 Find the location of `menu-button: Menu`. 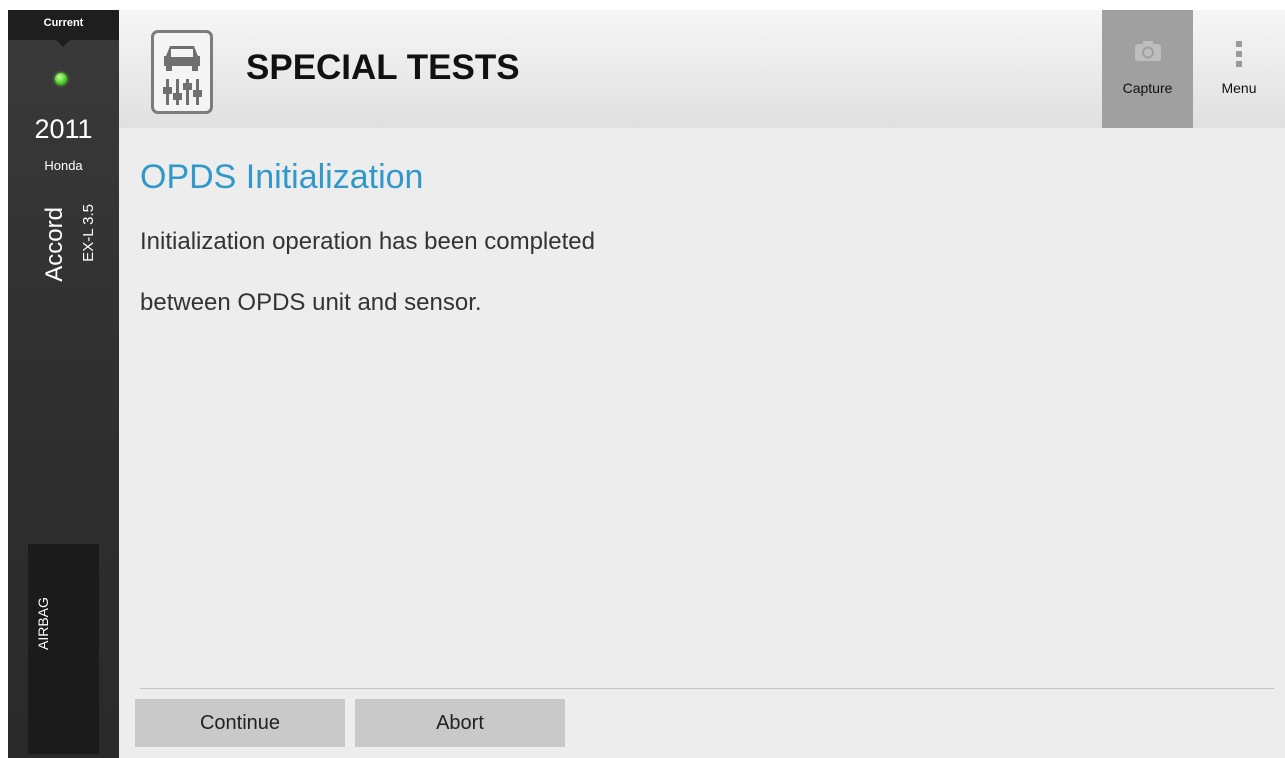

menu-button: Menu is located at coordinates (1239, 69).